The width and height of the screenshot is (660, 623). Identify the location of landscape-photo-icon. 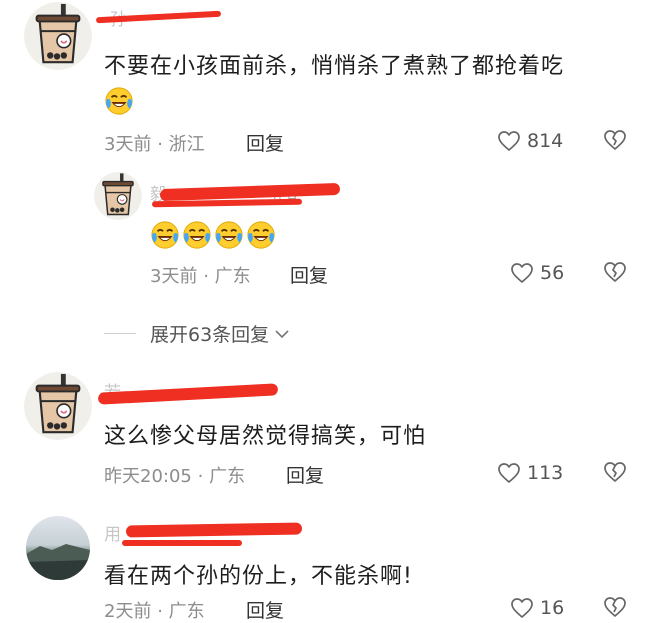
(58, 562).